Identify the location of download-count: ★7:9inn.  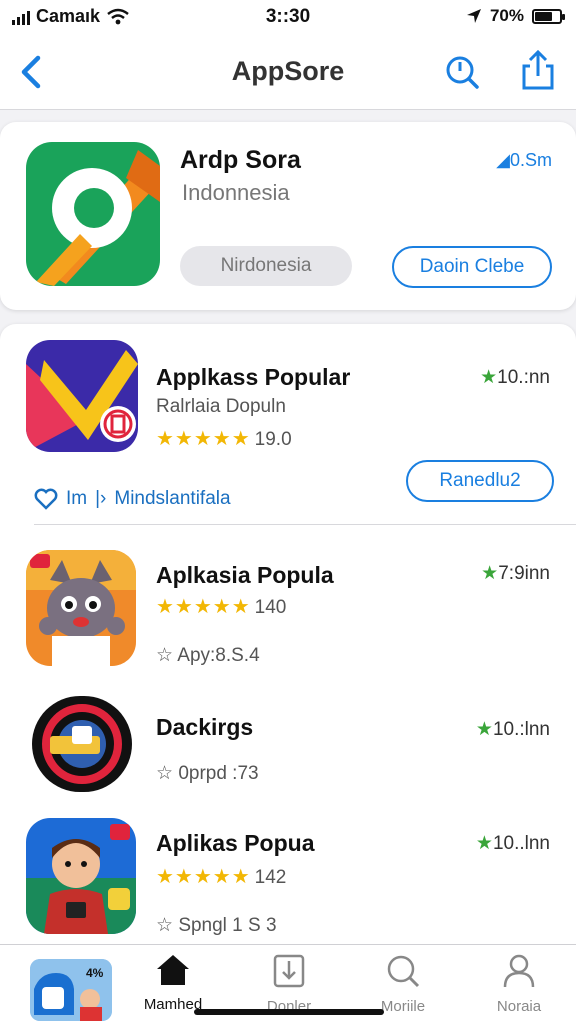
(515, 573).